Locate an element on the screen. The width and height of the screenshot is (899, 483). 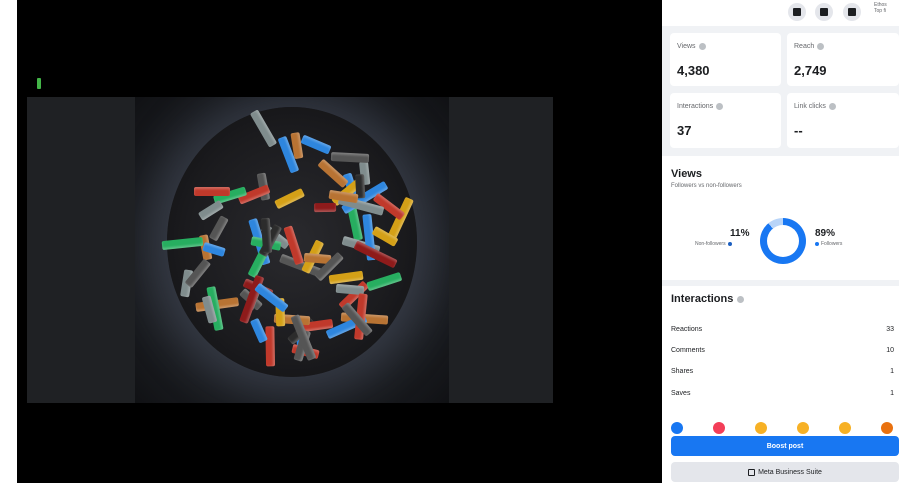
comments-value: 10 is located at coordinates (890, 350).